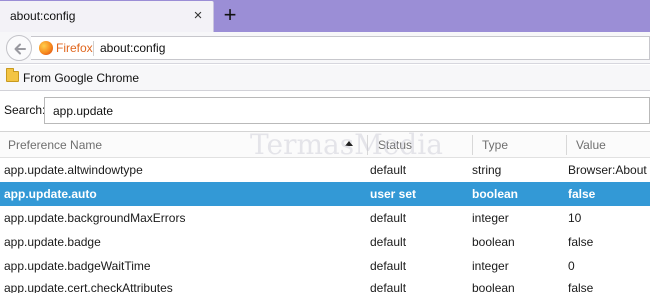 The width and height of the screenshot is (650, 293). Describe the element at coordinates (325, 242) in the screenshot. I see `table-row: app.update.badge default boolean false` at that location.